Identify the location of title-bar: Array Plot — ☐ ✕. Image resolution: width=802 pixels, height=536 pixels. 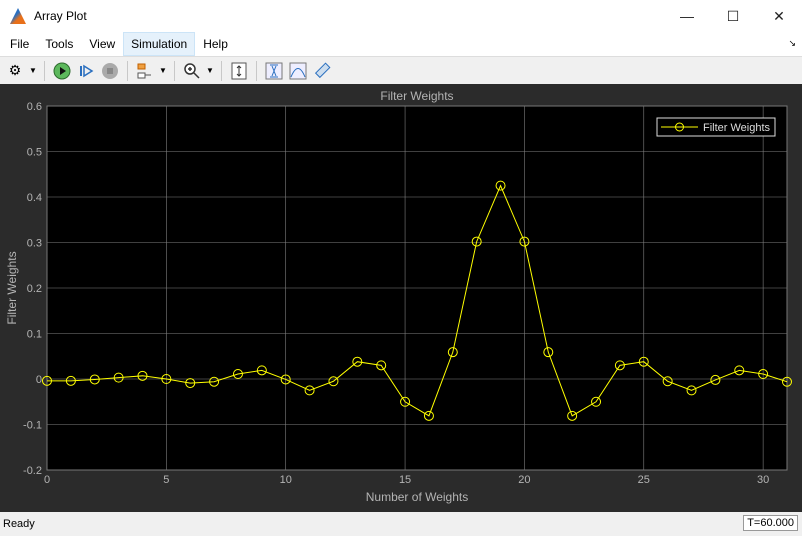
(401, 16).